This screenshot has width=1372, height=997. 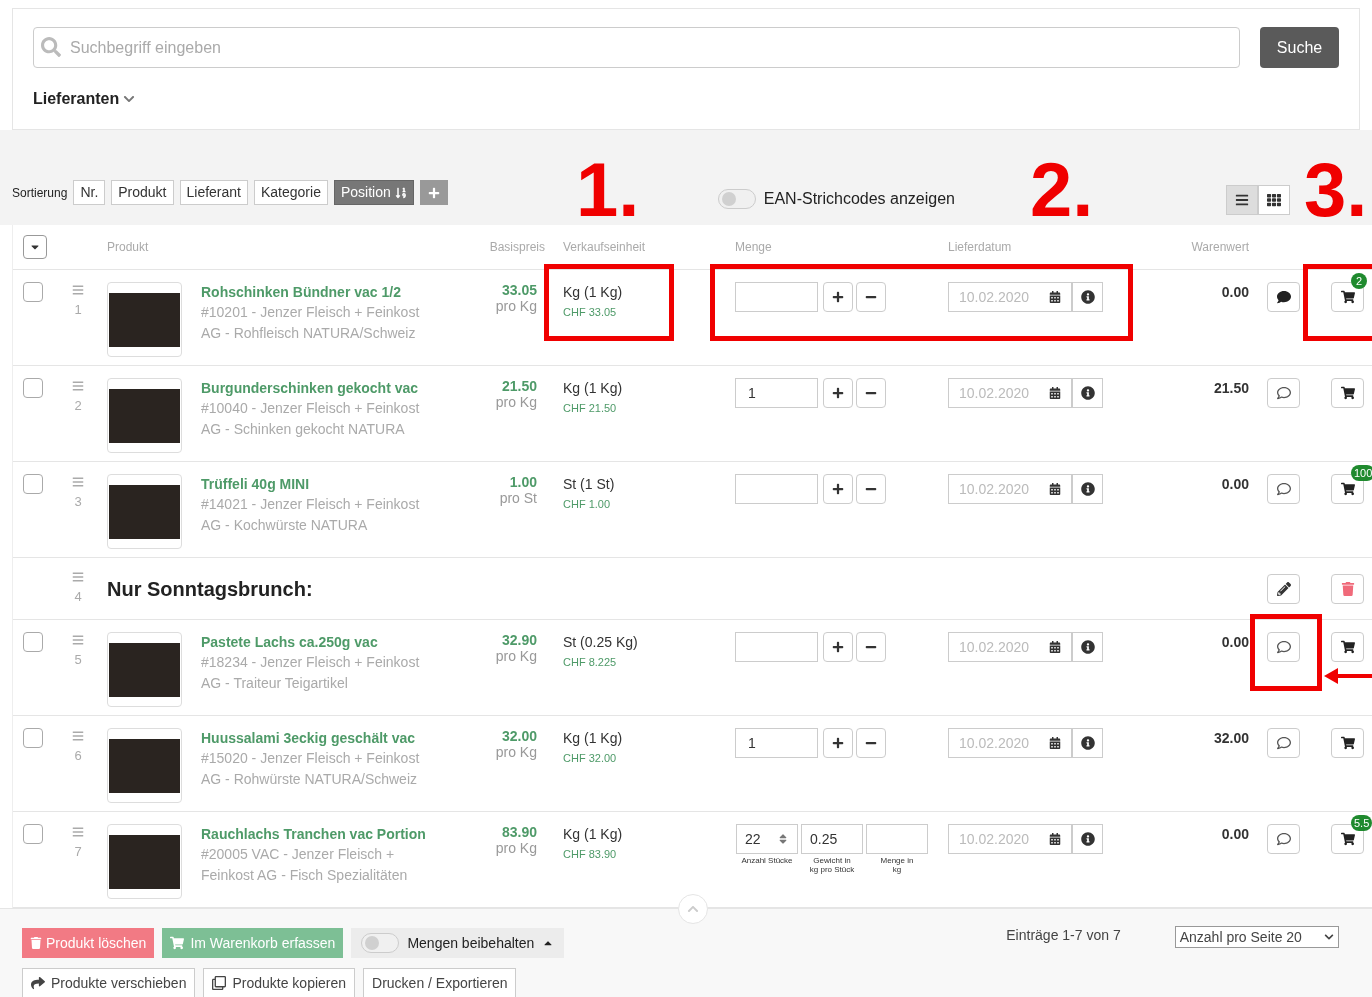 What do you see at coordinates (1283, 588) in the screenshot?
I see `edit-button` at bounding box center [1283, 588].